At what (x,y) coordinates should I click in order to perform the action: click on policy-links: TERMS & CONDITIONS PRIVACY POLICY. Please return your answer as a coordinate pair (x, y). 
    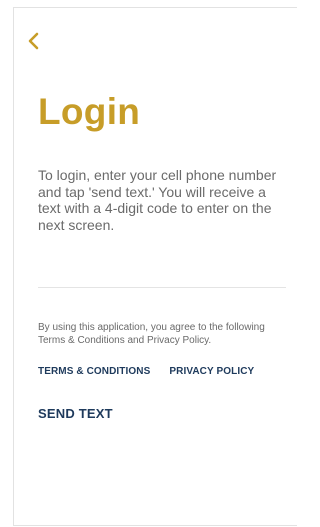
    Looking at the image, I should click on (146, 371).